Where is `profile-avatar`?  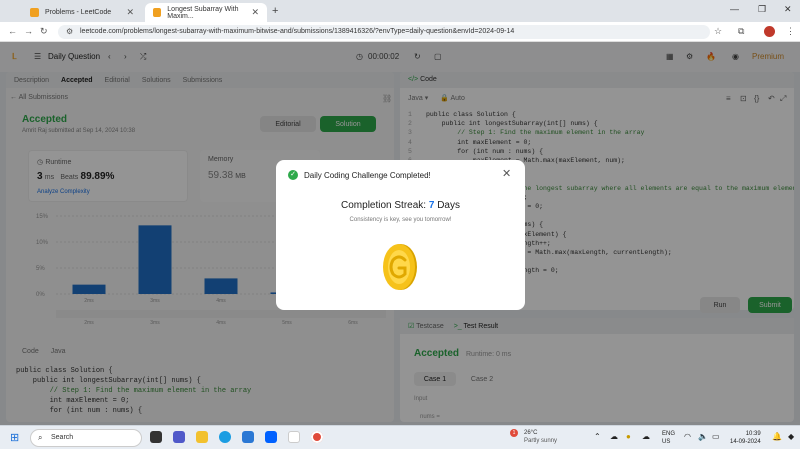
profile-avatar is located at coordinates (769, 31).